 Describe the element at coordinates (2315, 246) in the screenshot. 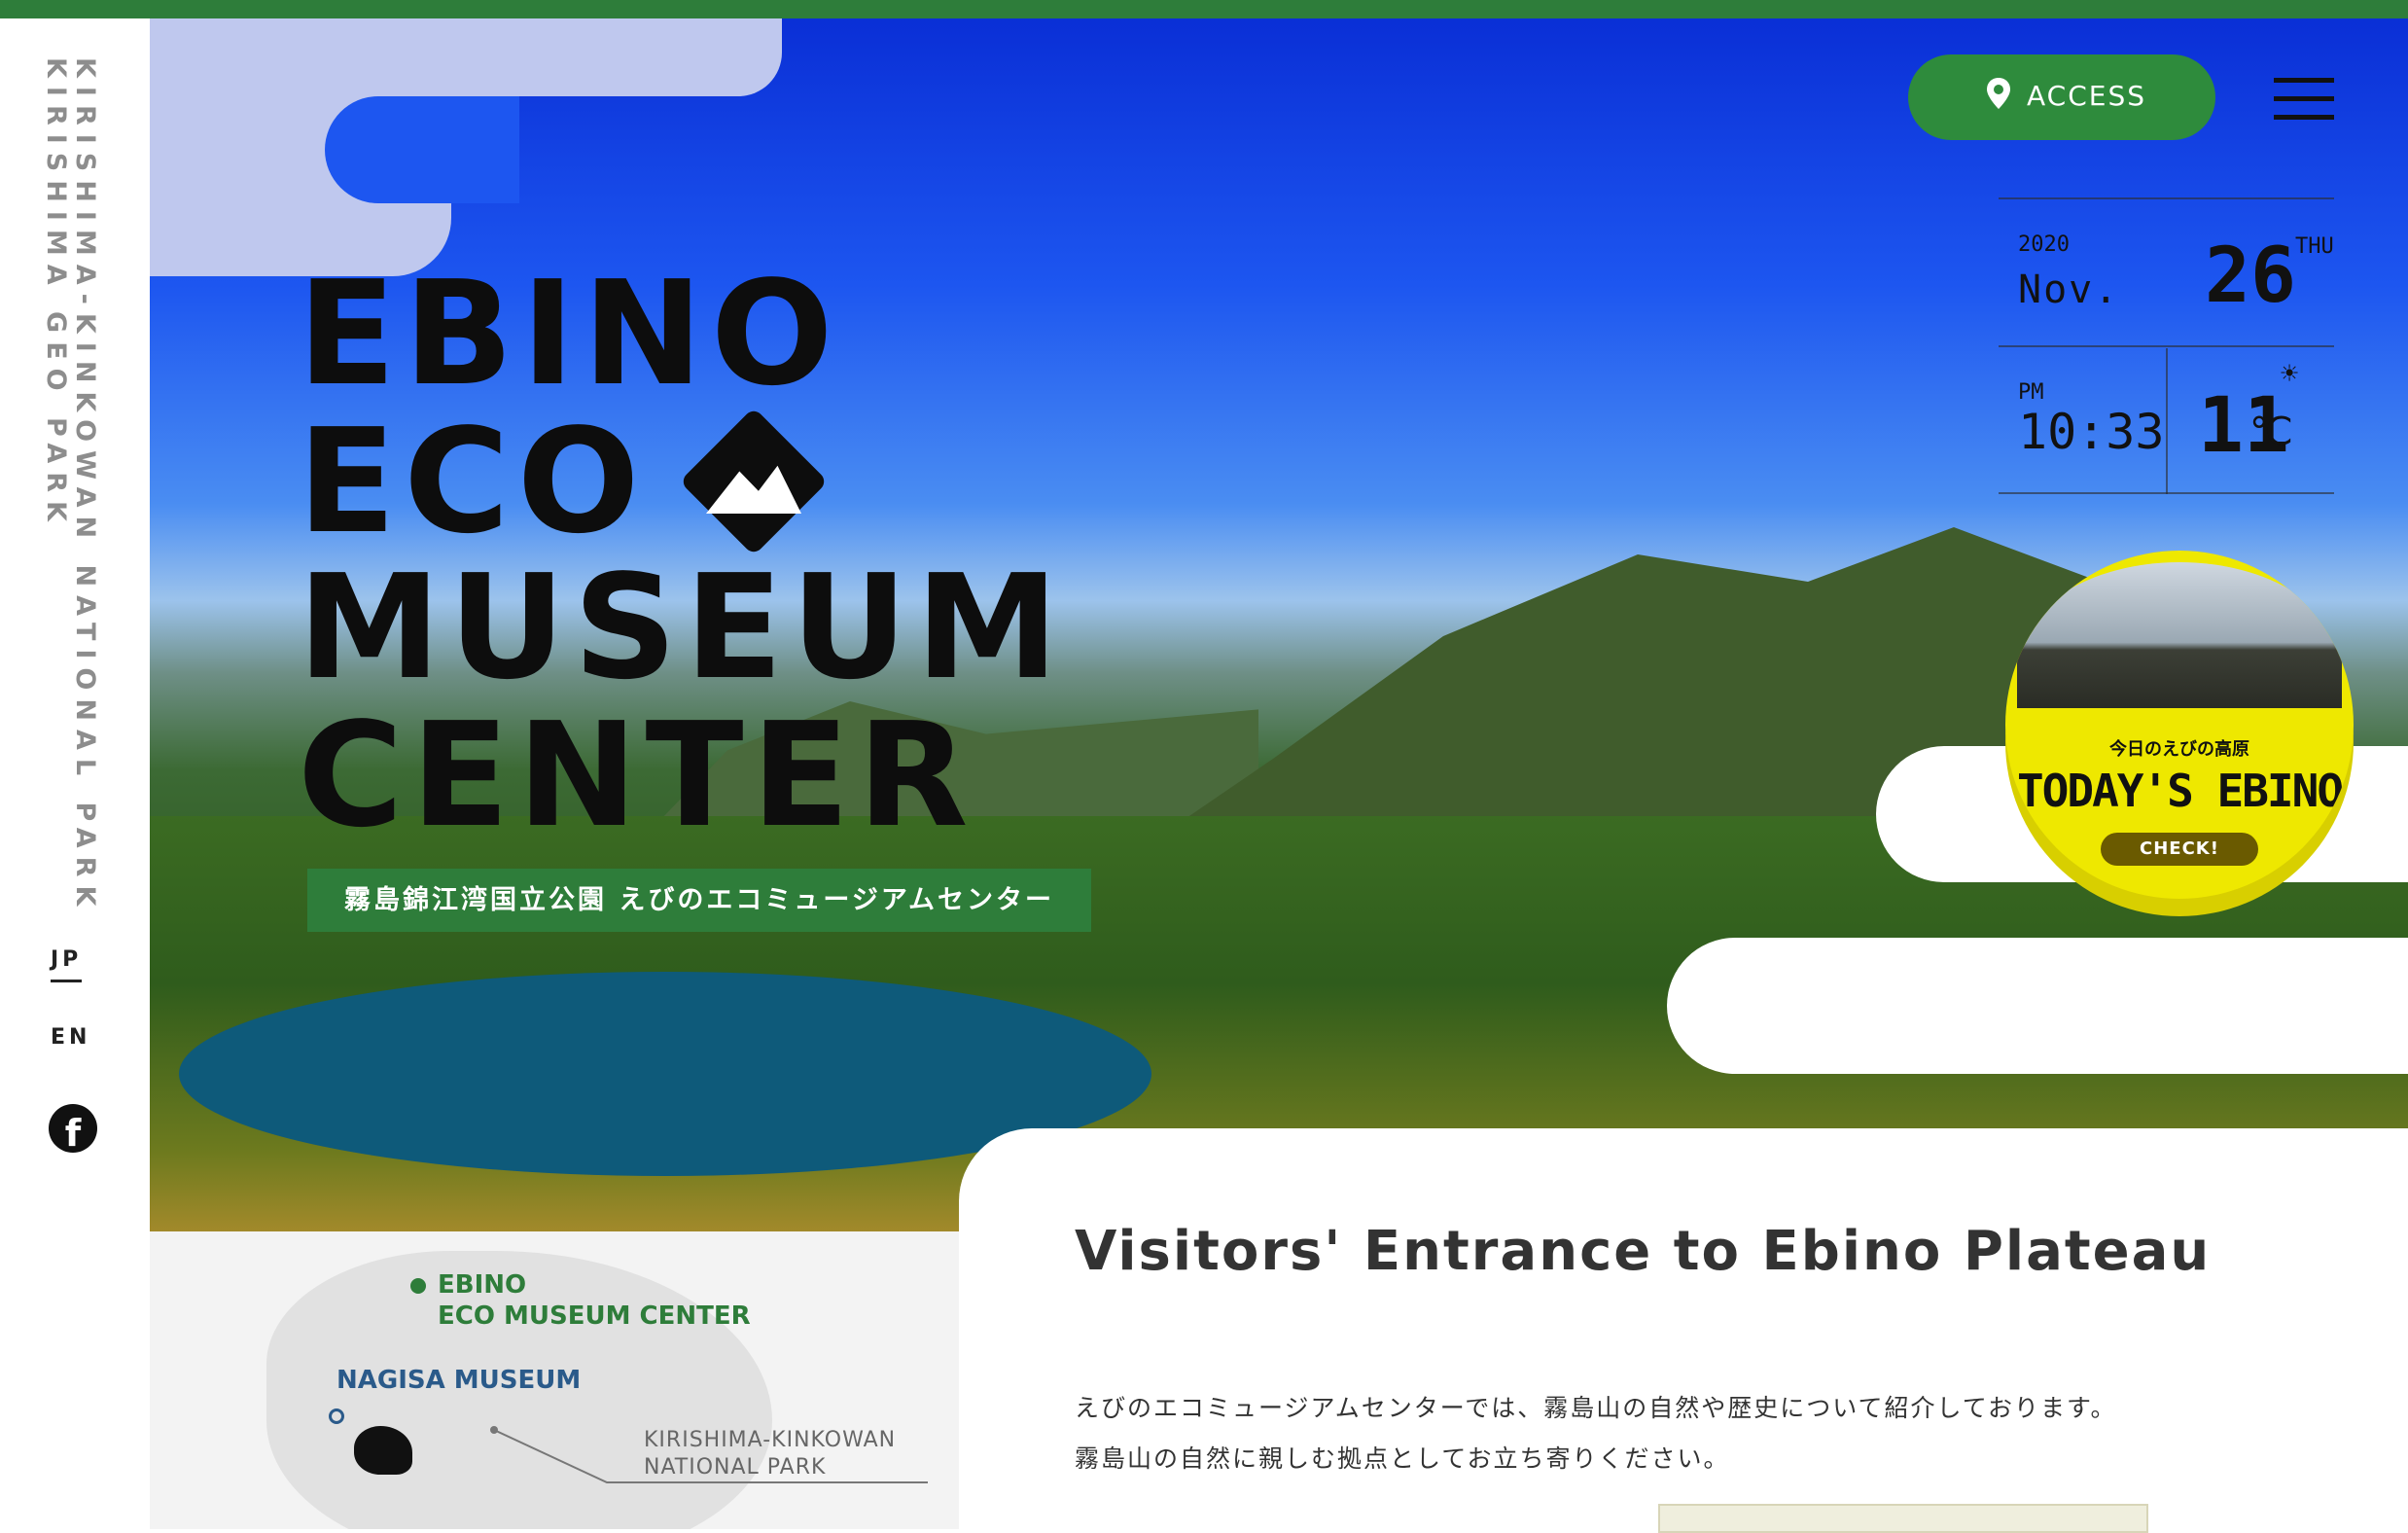

I see `date-weekday: THU` at that location.